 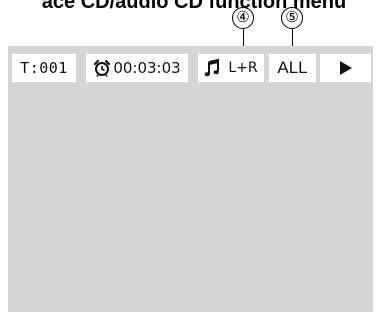 What do you see at coordinates (243, 18) in the screenshot?
I see `callout-4: ④` at bounding box center [243, 18].